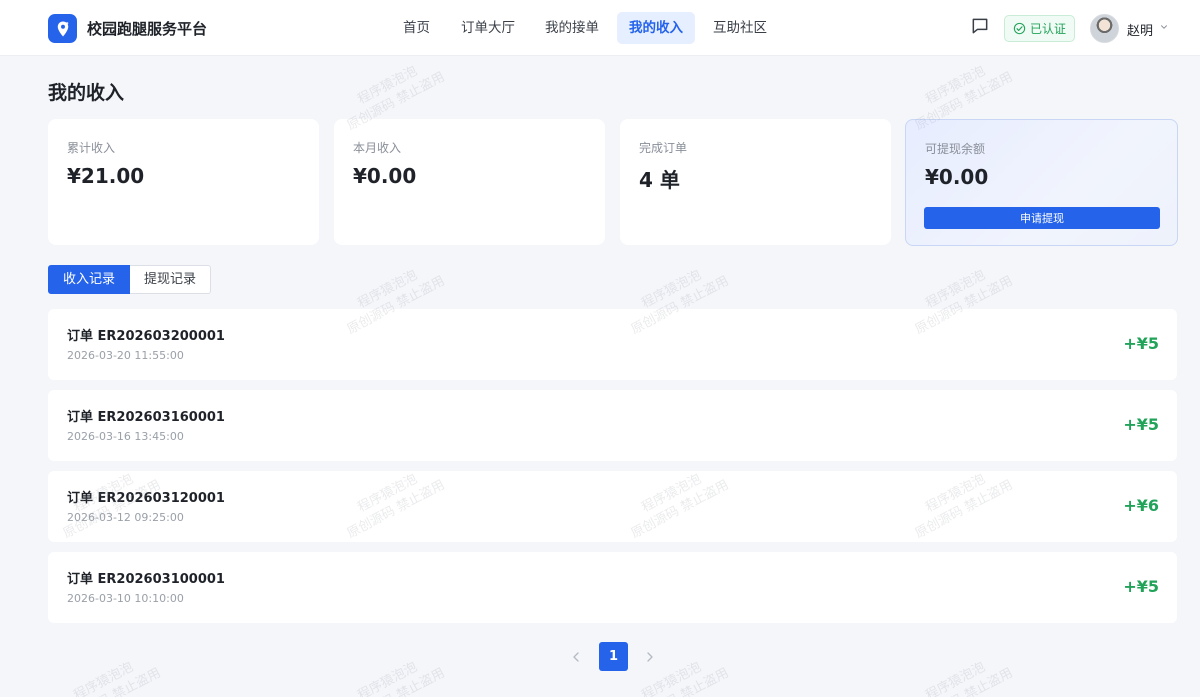 This screenshot has width=1200, height=697. Describe the element at coordinates (1140, 29) in the screenshot. I see `user-name: 赵明` at that location.